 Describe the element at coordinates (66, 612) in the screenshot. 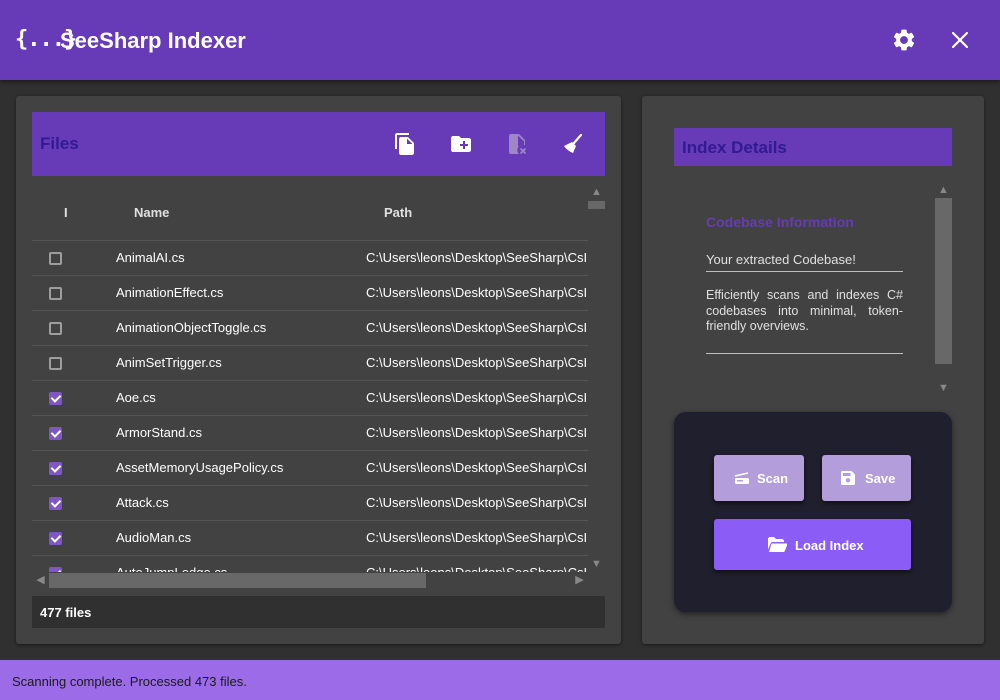

I see `files-count: 477 files` at that location.